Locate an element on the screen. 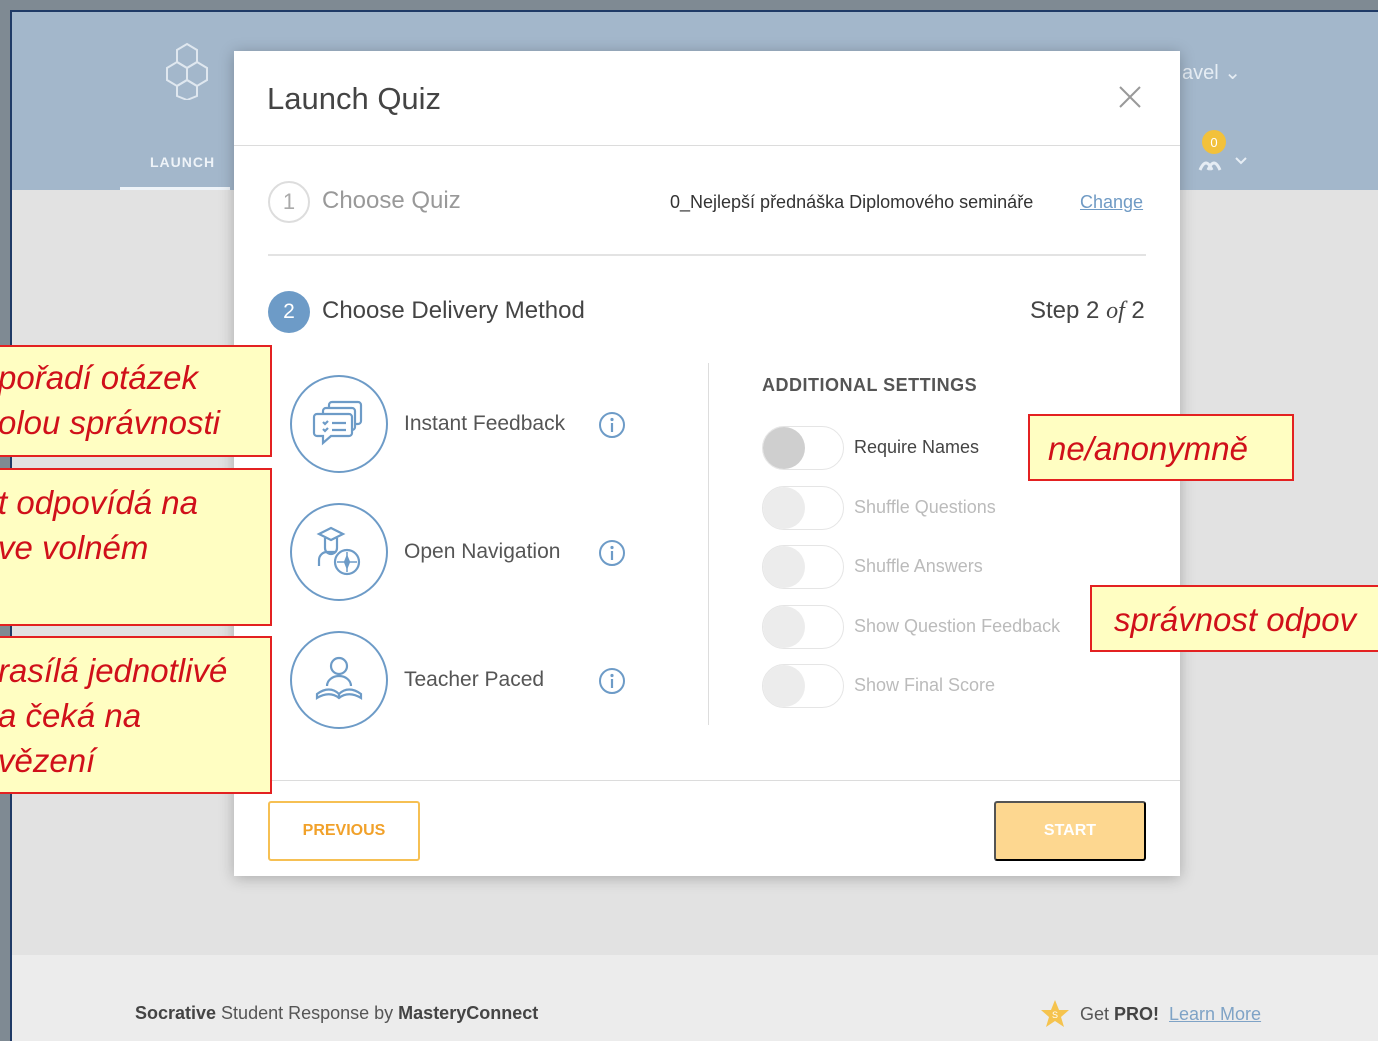 The height and width of the screenshot is (1041, 1378). setting-label: Show Question Feedback is located at coordinates (957, 626).